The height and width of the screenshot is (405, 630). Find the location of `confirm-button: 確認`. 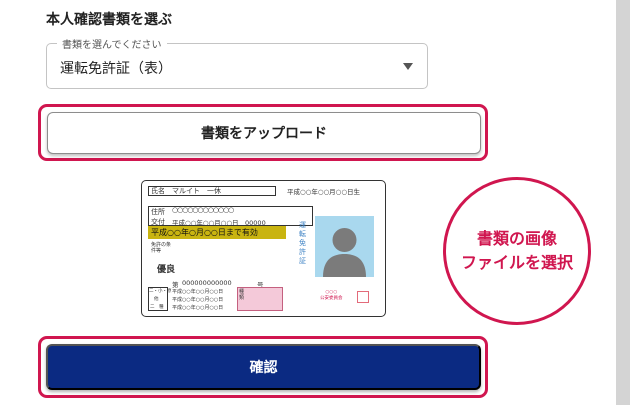

confirm-button: 確認 is located at coordinates (263, 367).